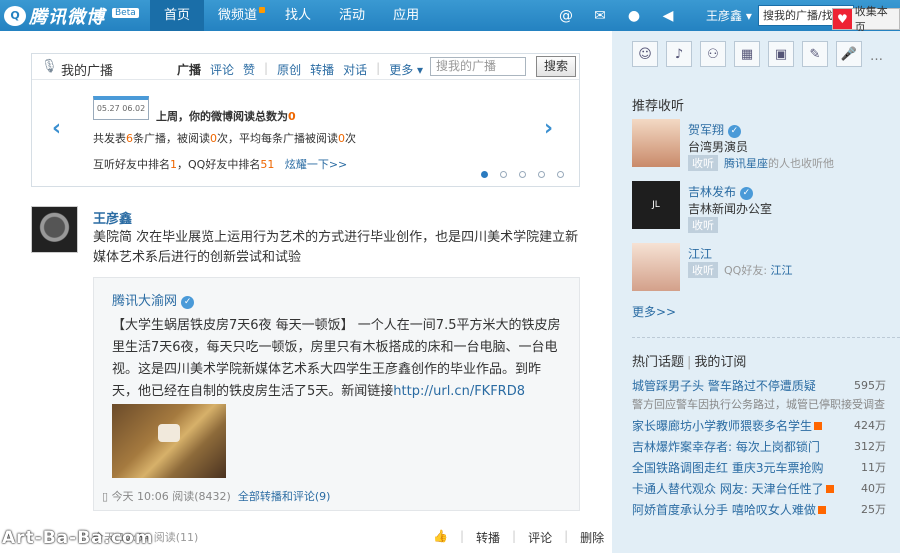 The height and width of the screenshot is (553, 900). What do you see at coordinates (634, 16) in the screenshot?
I see `user-icon: ●` at bounding box center [634, 16].